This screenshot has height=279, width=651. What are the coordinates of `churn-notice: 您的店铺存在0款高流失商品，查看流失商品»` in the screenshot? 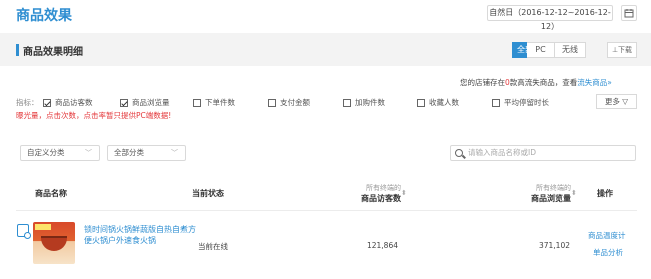 It's located at (536, 82).